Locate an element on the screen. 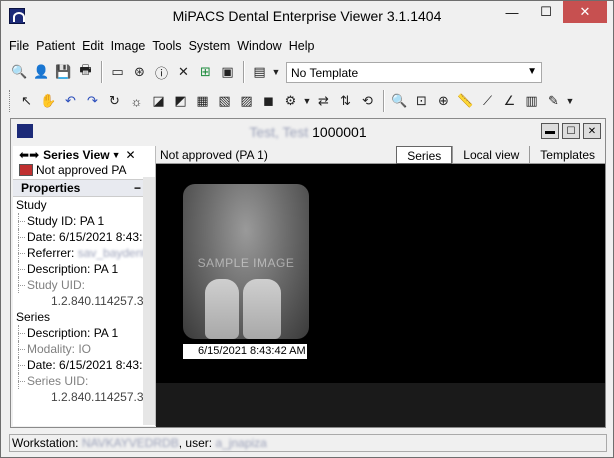  properties-scrollbar is located at coordinates (149, 301).